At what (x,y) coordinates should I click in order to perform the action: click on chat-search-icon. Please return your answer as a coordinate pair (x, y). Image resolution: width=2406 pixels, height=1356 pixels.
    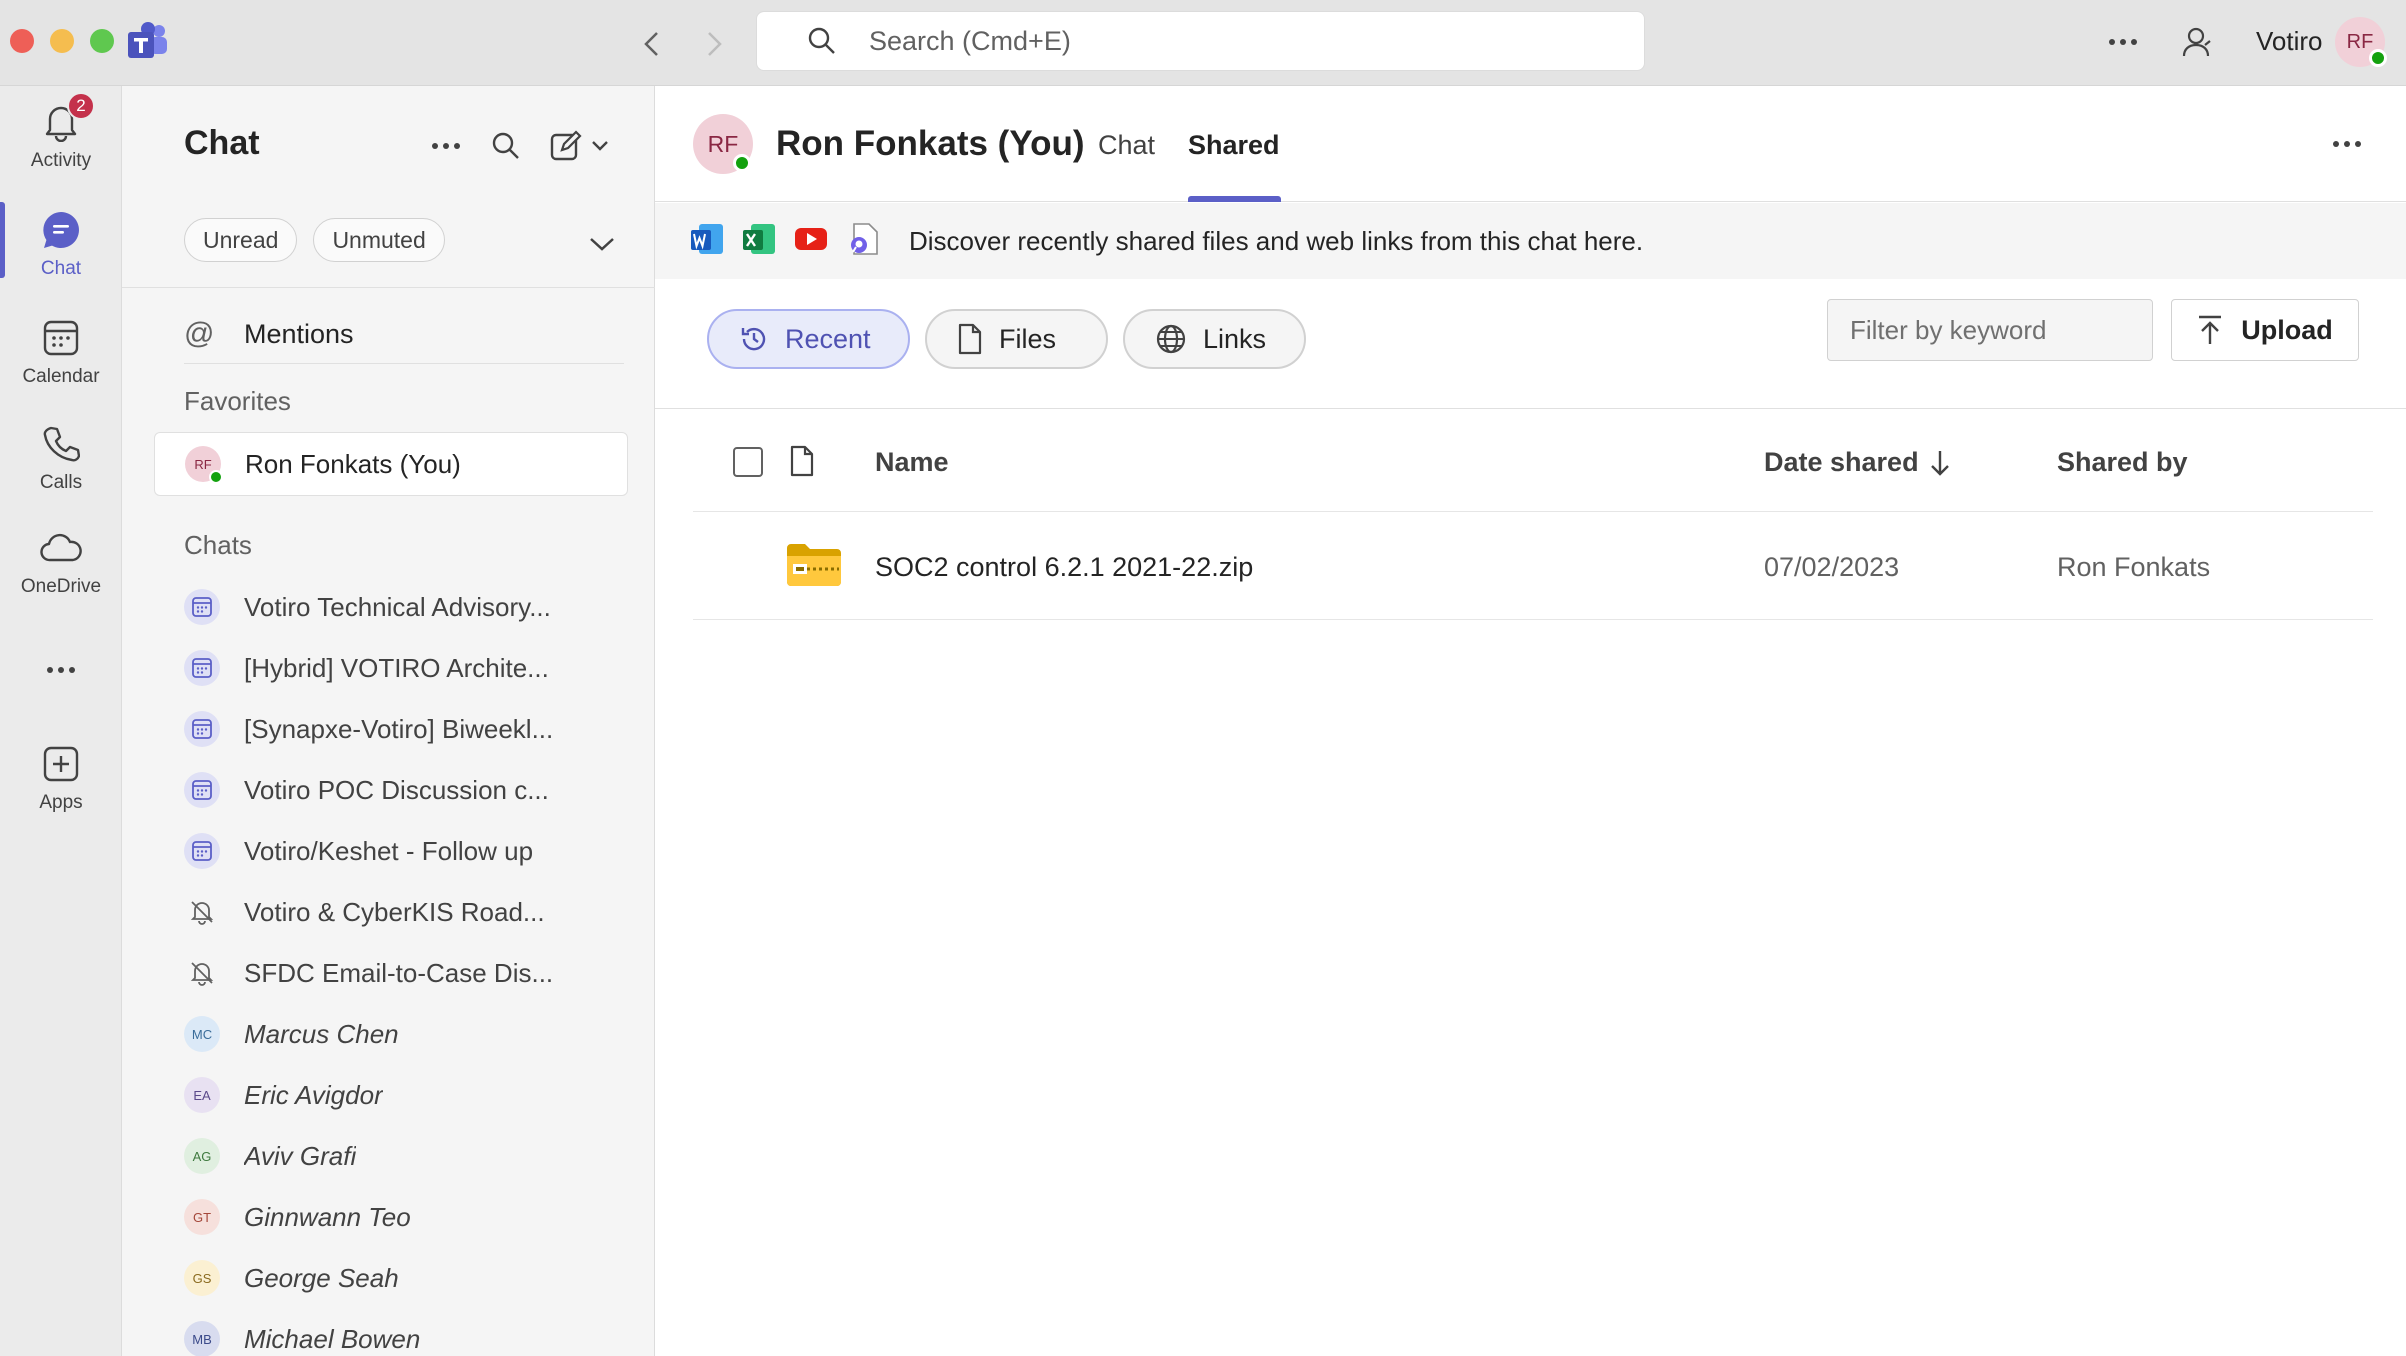
    Looking at the image, I should click on (506, 146).